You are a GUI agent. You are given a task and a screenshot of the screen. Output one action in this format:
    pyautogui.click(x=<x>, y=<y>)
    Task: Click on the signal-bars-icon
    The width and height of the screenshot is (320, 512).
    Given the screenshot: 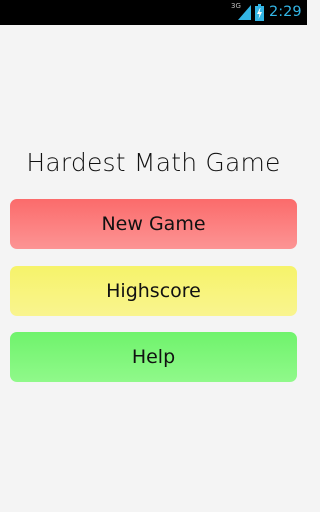 What is the action you would take?
    pyautogui.click(x=244, y=12)
    